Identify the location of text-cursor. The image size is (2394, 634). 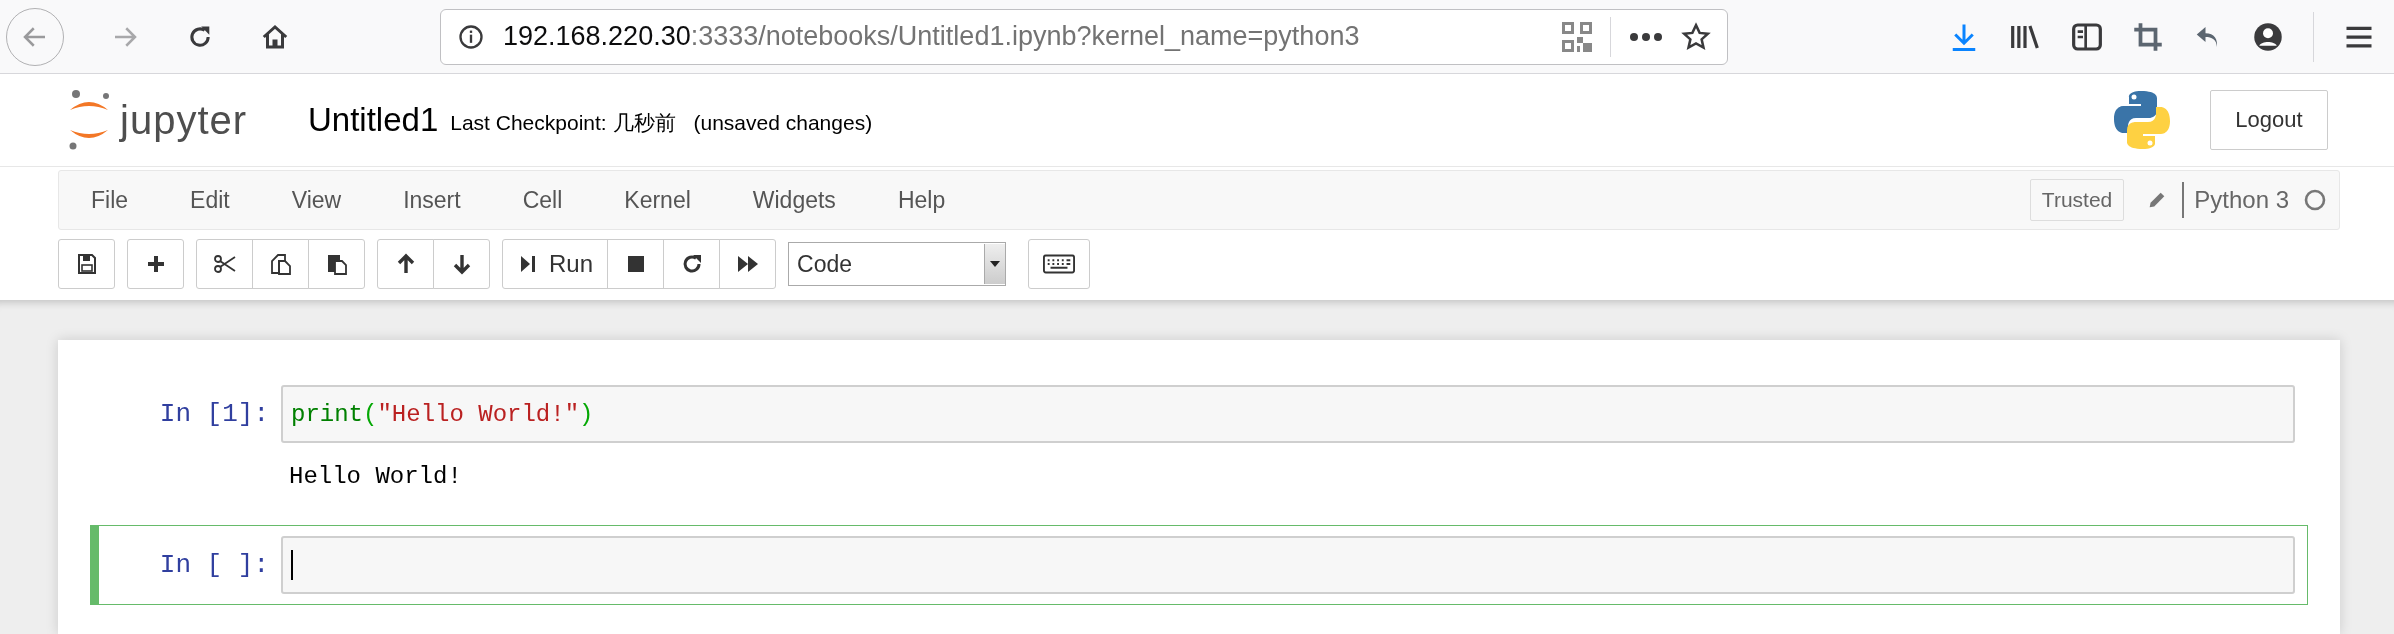
(292, 565).